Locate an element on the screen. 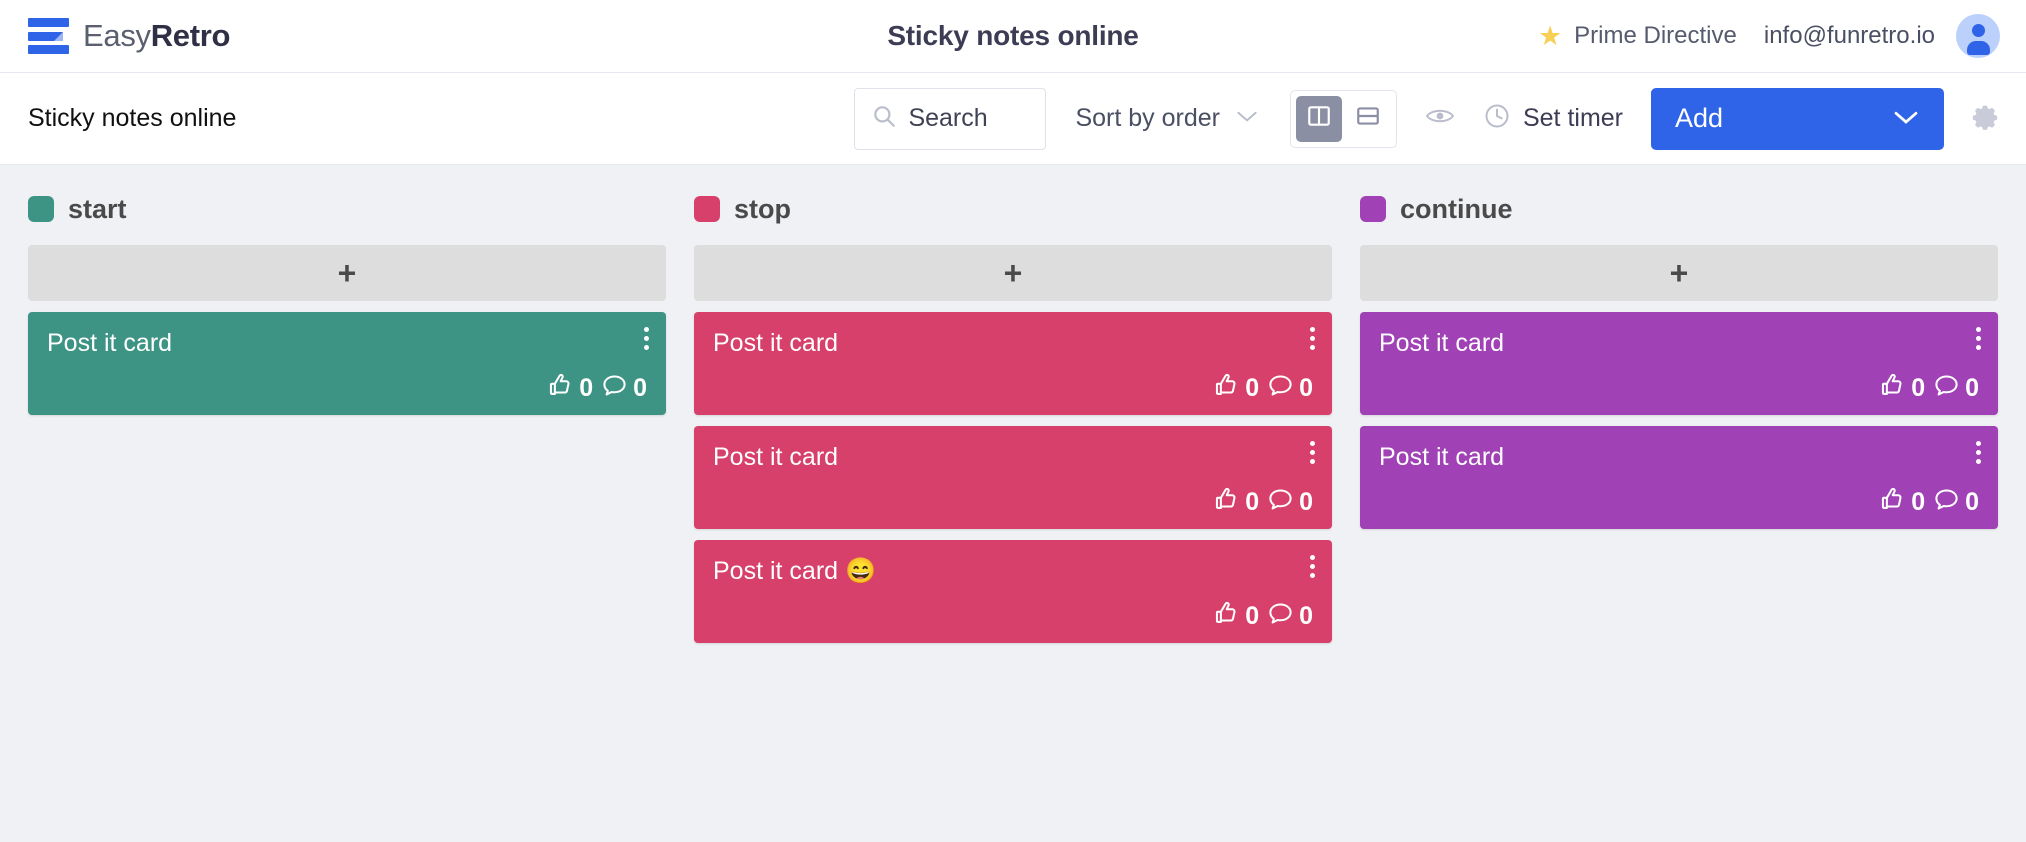  clock-icon is located at coordinates (1497, 118).